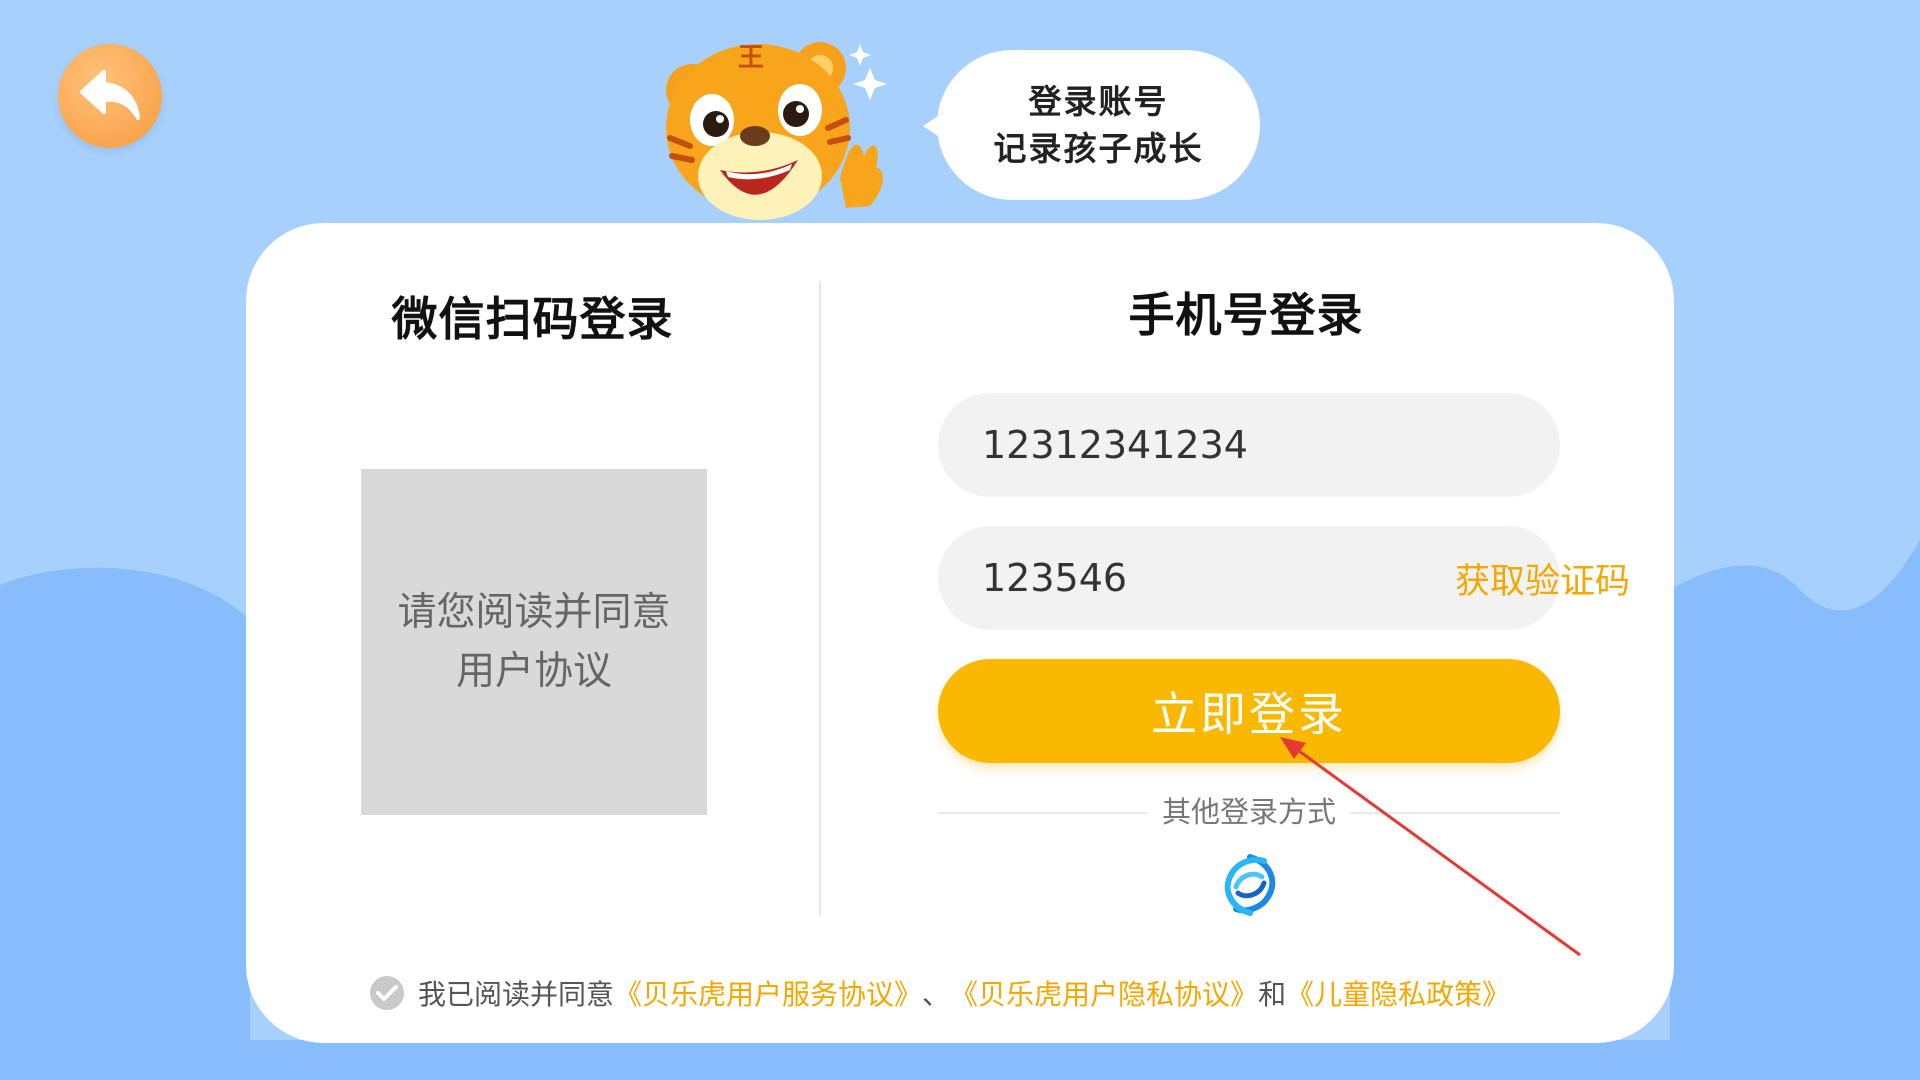 This screenshot has height=1080, width=1920. What do you see at coordinates (1091, 125) in the screenshot?
I see `speech-bubble: 登录账号 记录孩子成长` at bounding box center [1091, 125].